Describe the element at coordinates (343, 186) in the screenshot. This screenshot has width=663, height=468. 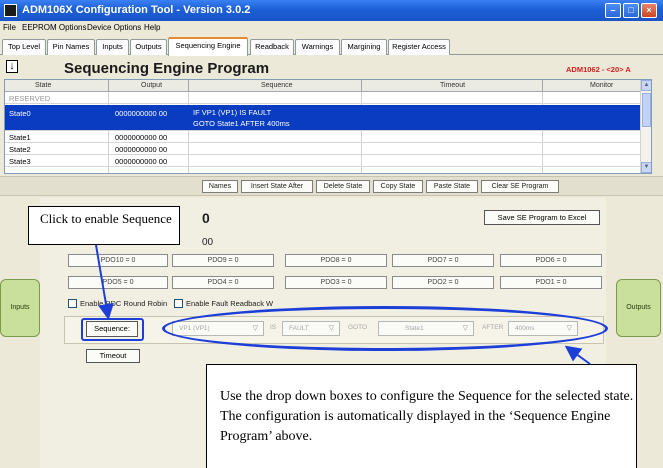
I see `delete-state-button: Delete State` at that location.